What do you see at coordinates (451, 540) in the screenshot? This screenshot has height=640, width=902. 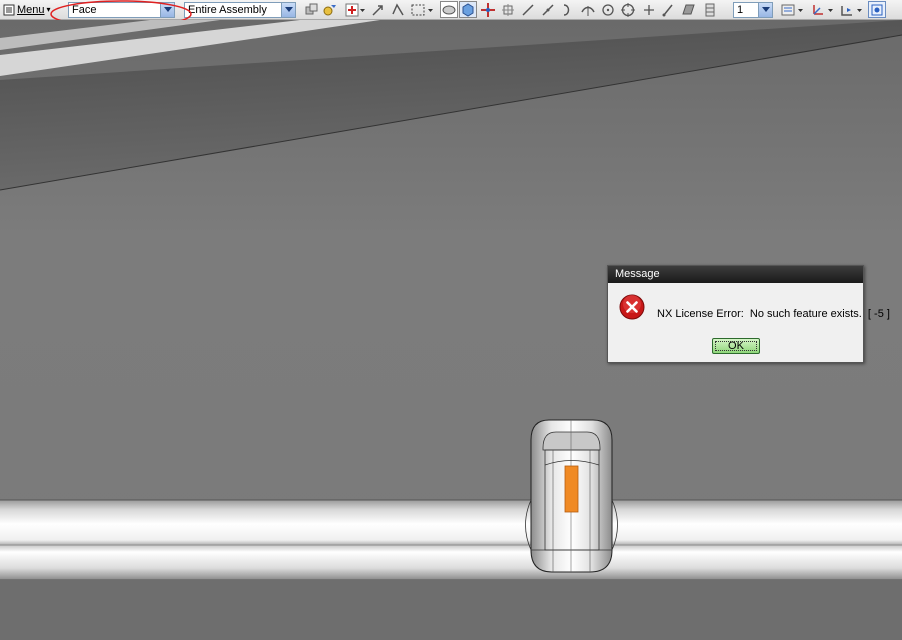 I see `pipe` at bounding box center [451, 540].